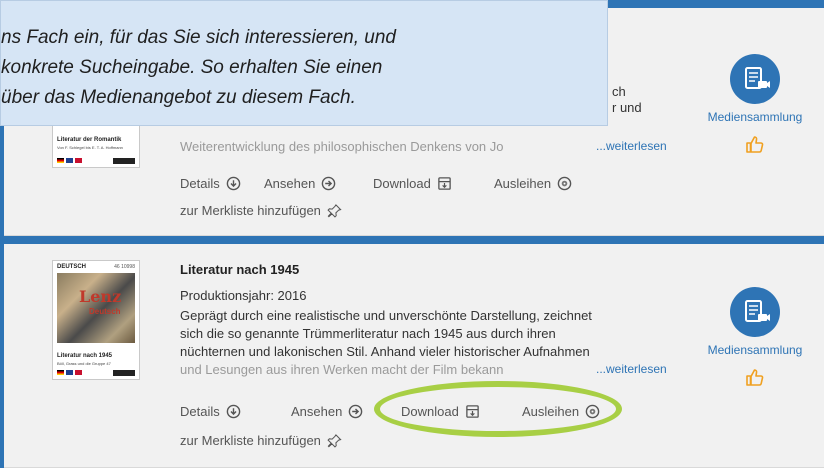  What do you see at coordinates (89, 140) in the screenshot?
I see `result-1-cover-title: Literatur der Romantik` at bounding box center [89, 140].